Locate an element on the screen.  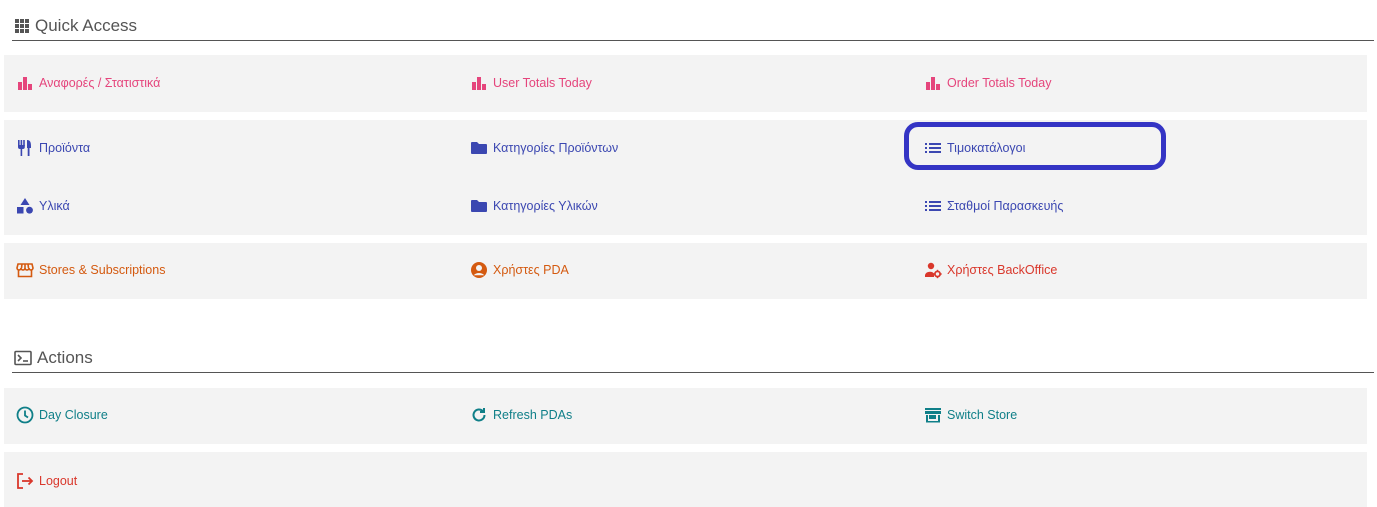
user-totals-today-link: User Totals Today is located at coordinates (531, 83).